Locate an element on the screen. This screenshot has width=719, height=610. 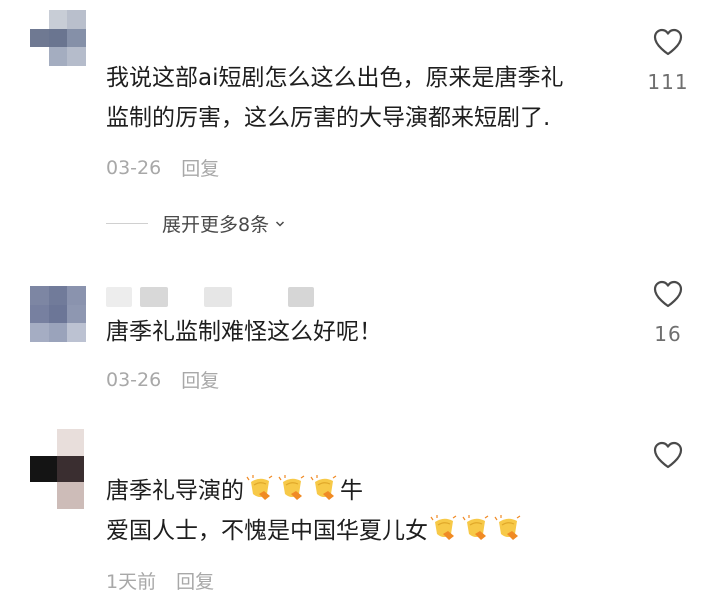
comment-text-line: 监制的厉害，这么厉害的大导演都来短剧了. is located at coordinates (328, 118).